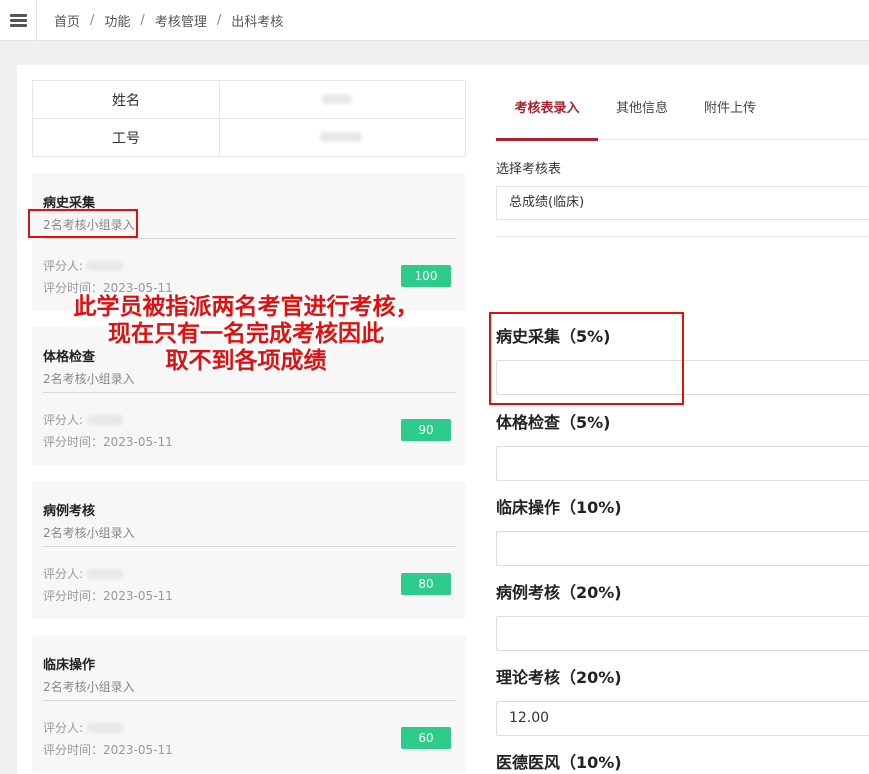 The image size is (869, 774). Describe the element at coordinates (69, 665) in the screenshot. I see `card-title: 临床操作` at that location.